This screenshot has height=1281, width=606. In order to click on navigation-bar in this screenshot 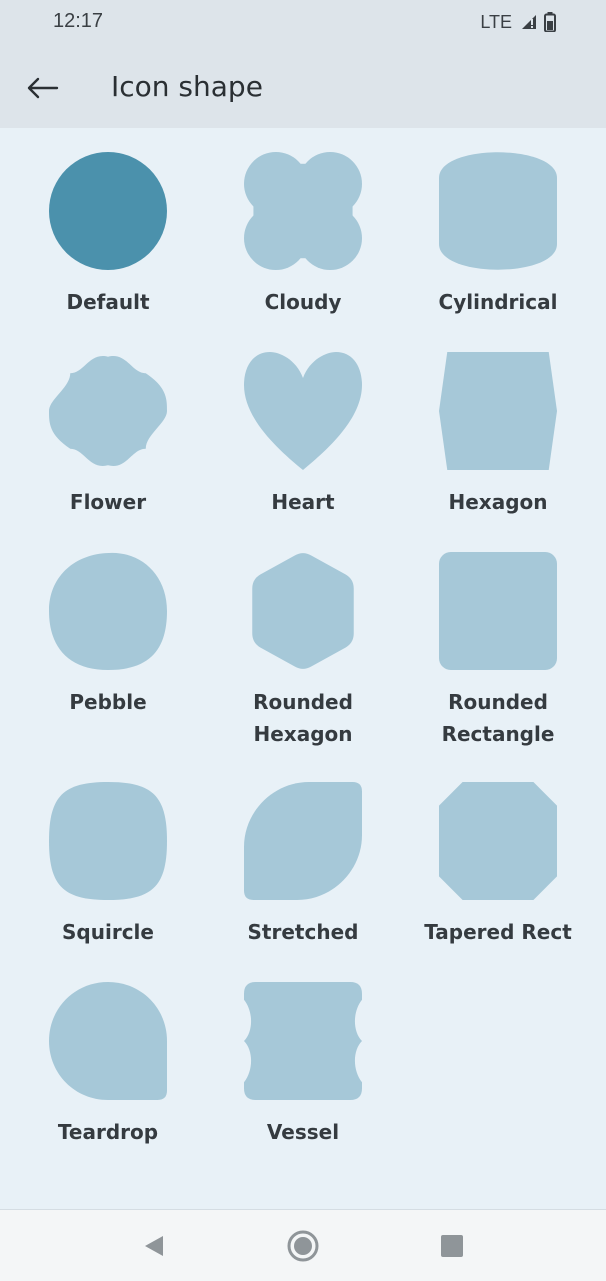, I will do `click(303, 1245)`.